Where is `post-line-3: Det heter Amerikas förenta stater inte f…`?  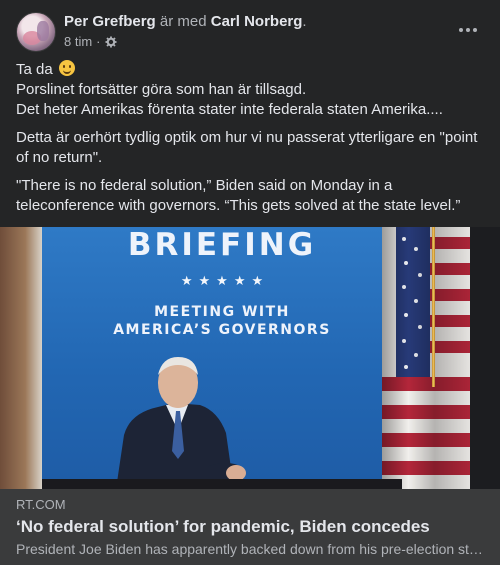 post-line-3: Det heter Amerikas förenta stater inte f… is located at coordinates (229, 109).